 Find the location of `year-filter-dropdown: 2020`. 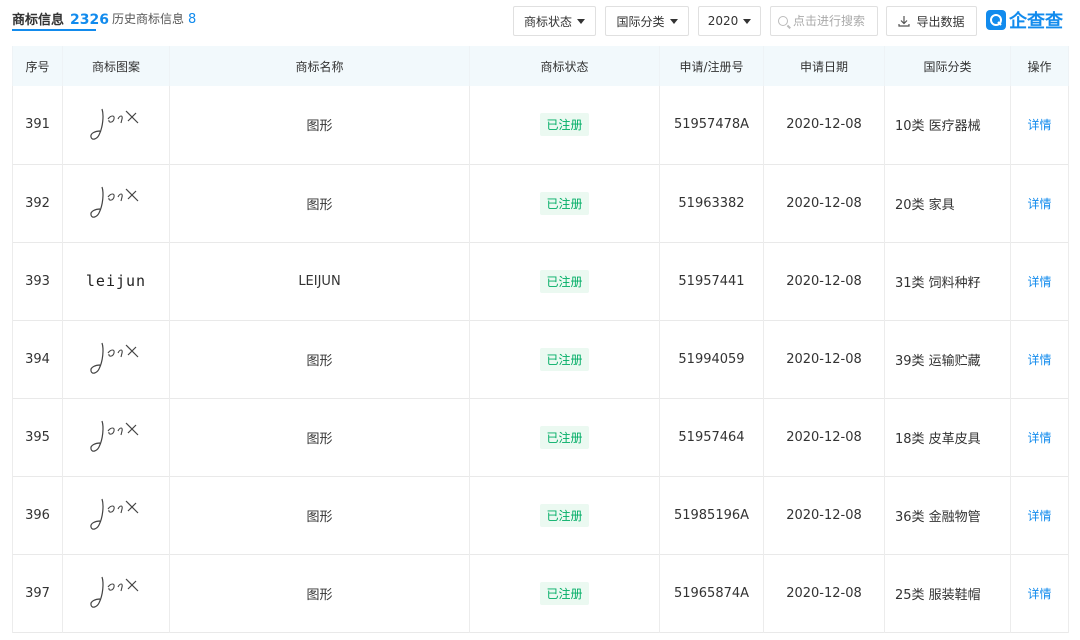

year-filter-dropdown: 2020 is located at coordinates (729, 21).